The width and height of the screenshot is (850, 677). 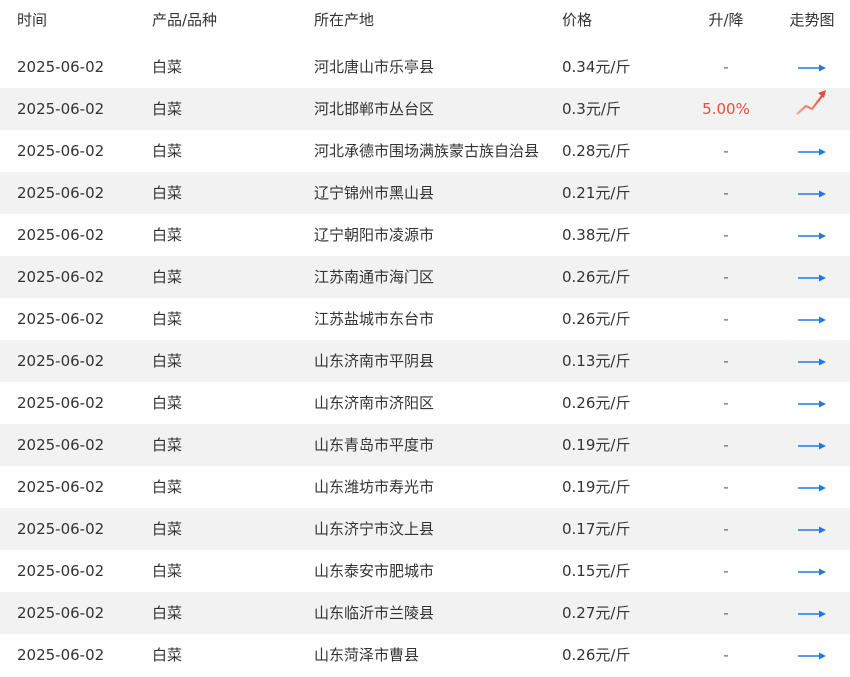 What do you see at coordinates (425, 319) in the screenshot?
I see `table-row: 2025-06-02 白菜 江苏盐城市东台市 0.26元/斤 -` at bounding box center [425, 319].